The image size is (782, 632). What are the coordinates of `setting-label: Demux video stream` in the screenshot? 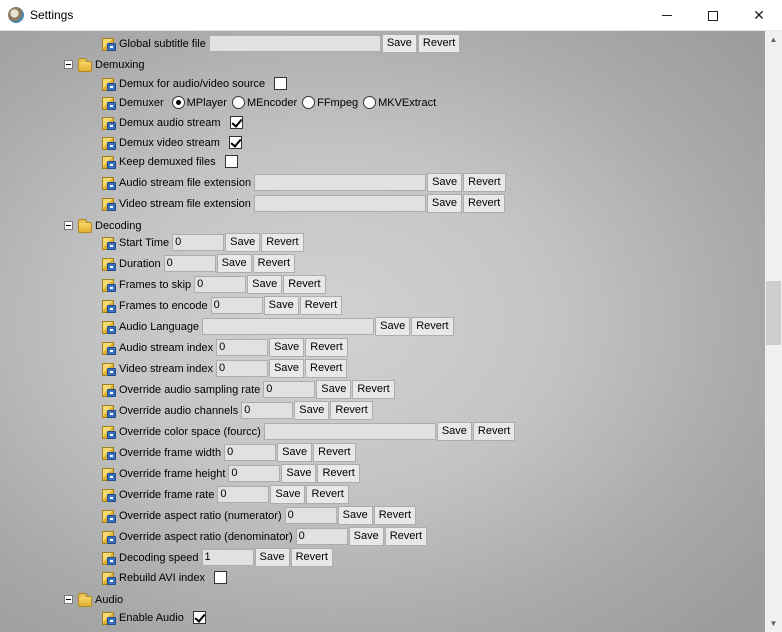 It's located at (169, 142).